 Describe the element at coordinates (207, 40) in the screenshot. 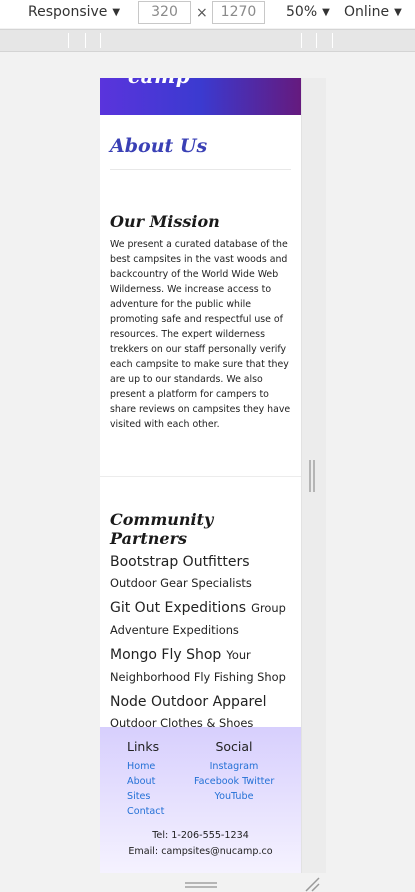

I see `media-query-ruler` at that location.